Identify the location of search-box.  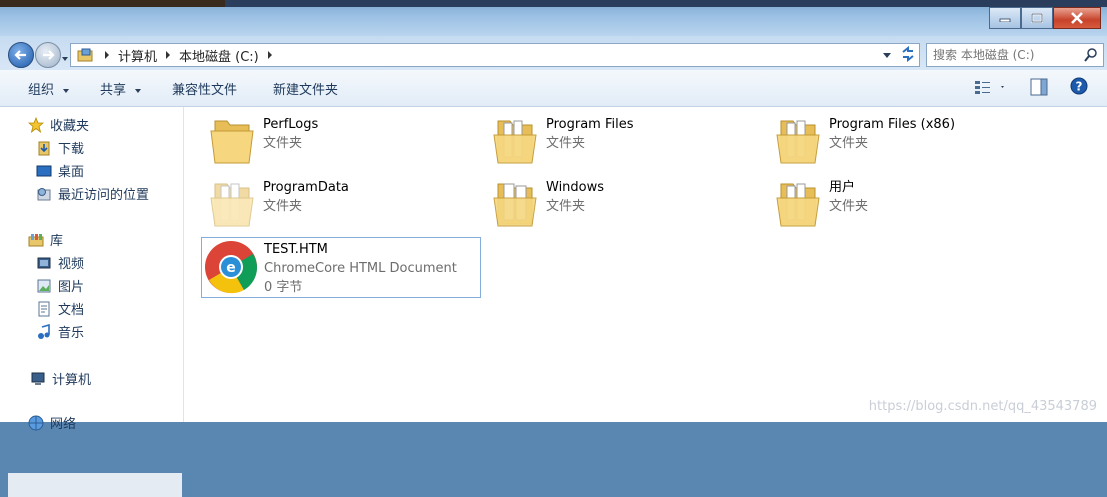
(1015, 55).